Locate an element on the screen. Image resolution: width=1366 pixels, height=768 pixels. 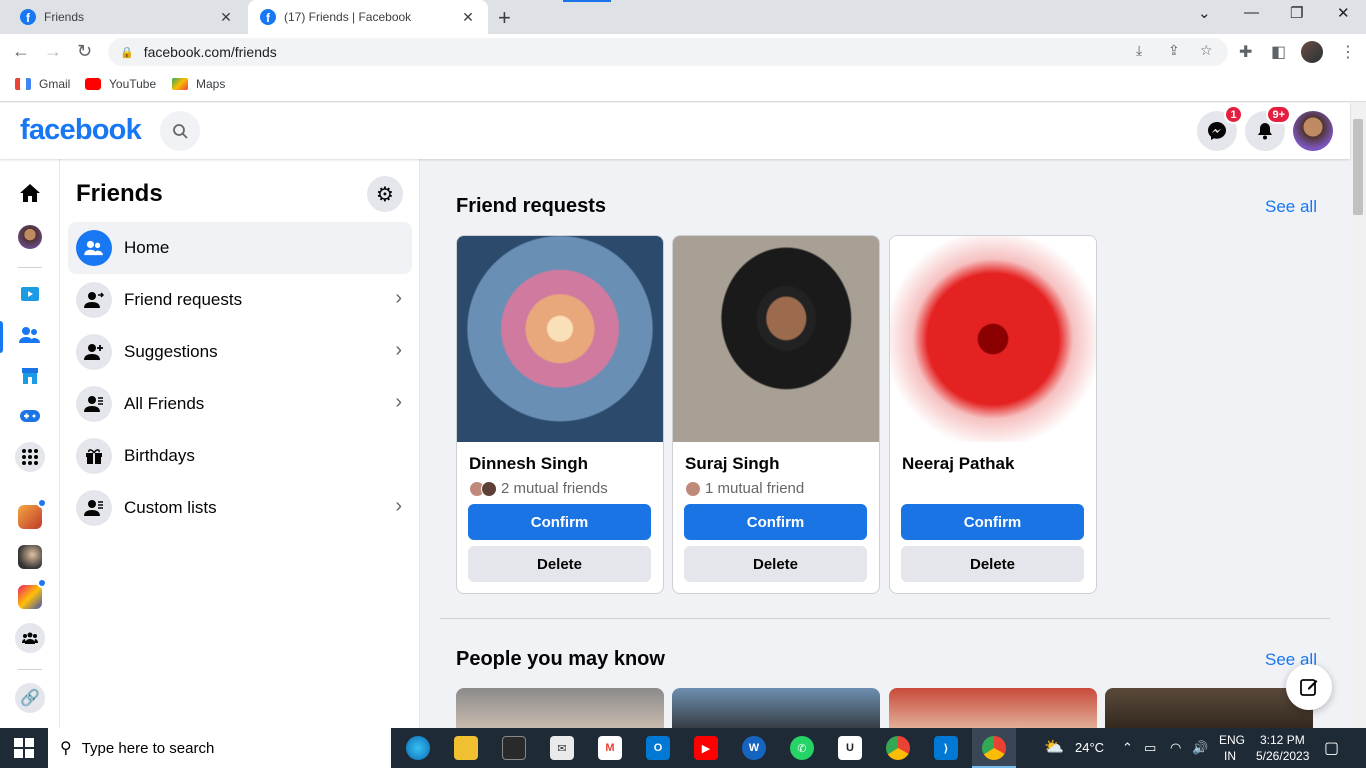
bookmark-maps: Maps is located at coordinates (198, 84).